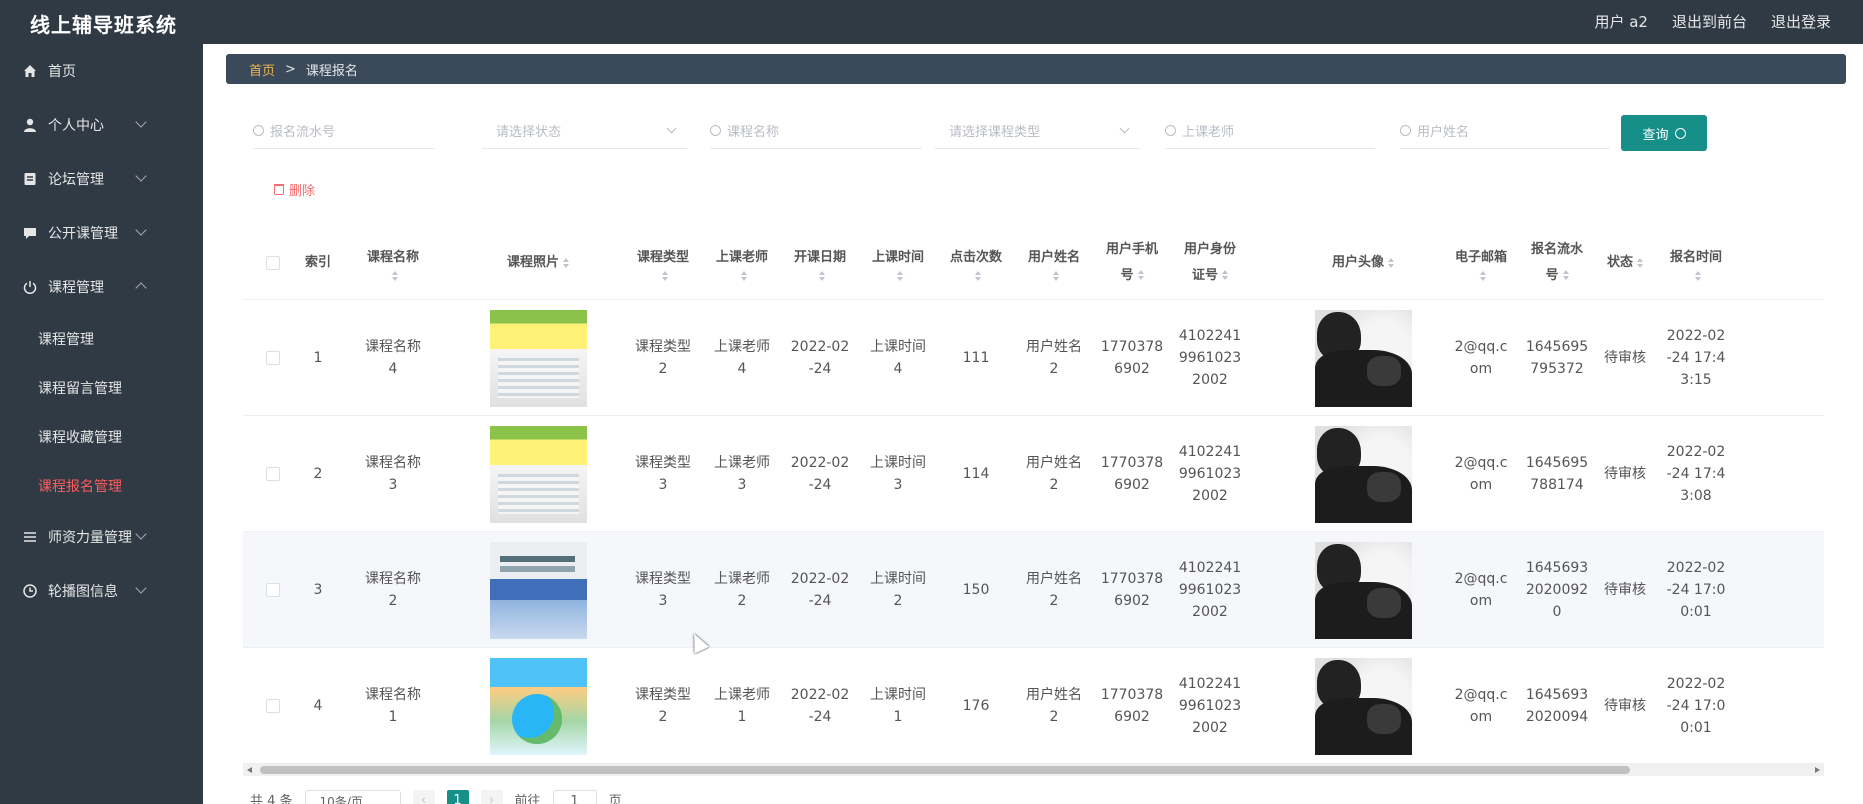 The image size is (1863, 804). Describe the element at coordinates (945, 770) in the screenshot. I see `scrollbar-thumb` at that location.